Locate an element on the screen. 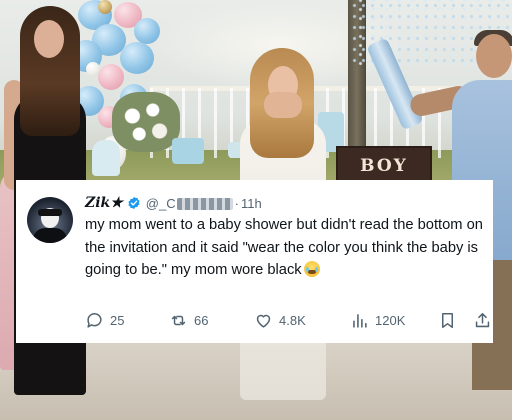 This screenshot has width=512, height=420. share-icon is located at coordinates (482, 319).